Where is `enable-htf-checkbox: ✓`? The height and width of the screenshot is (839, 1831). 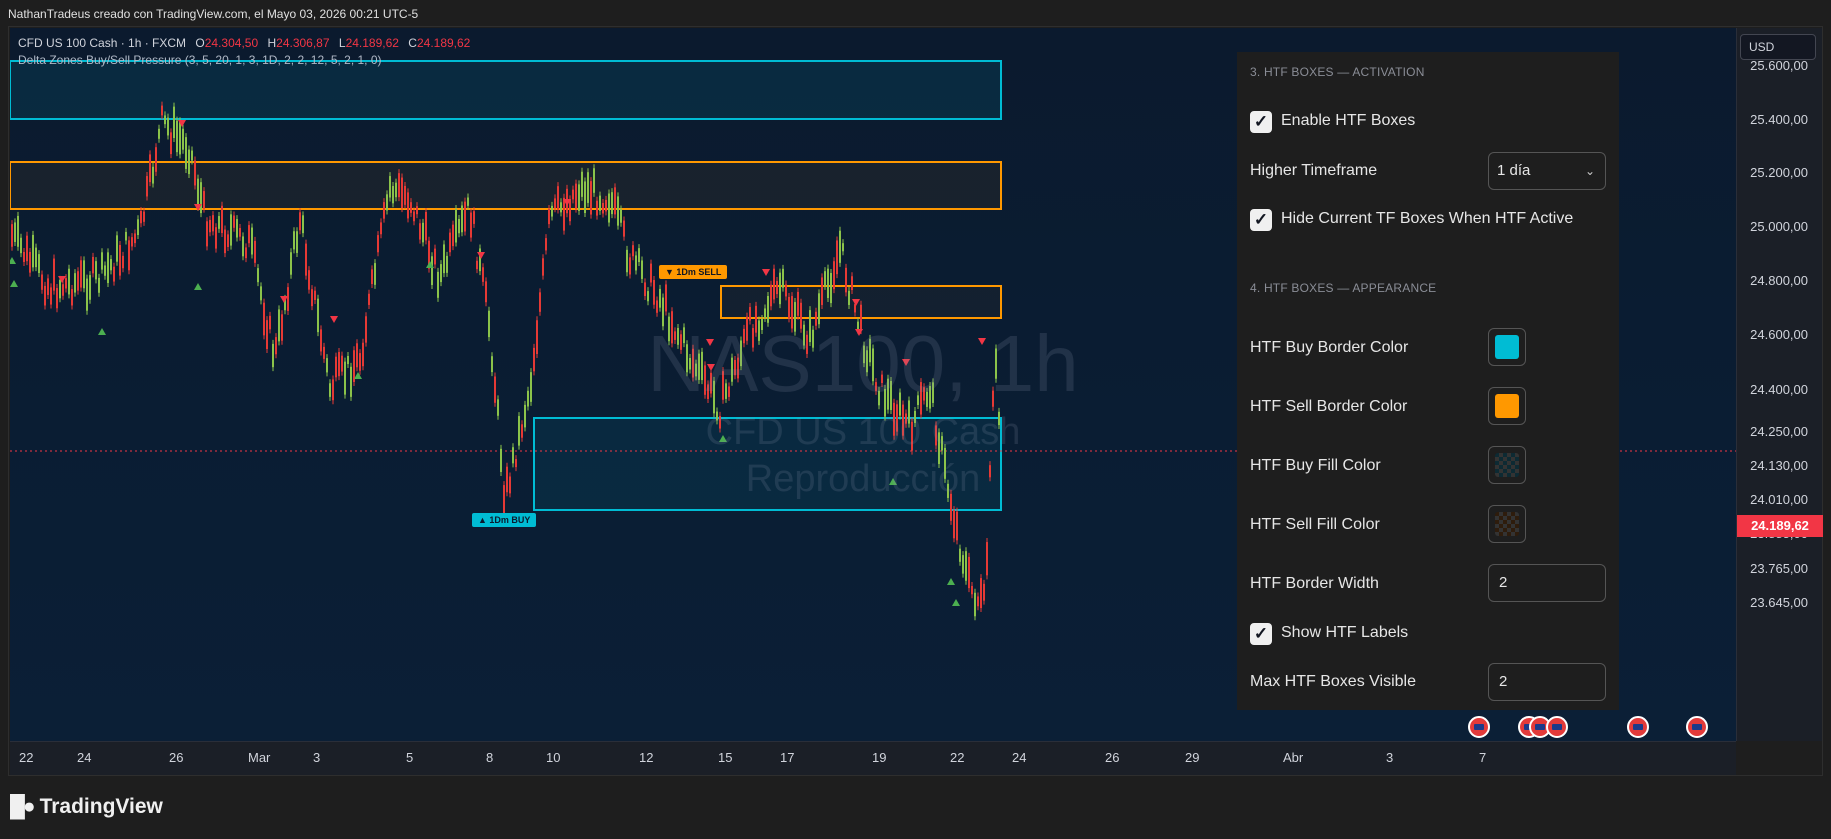 enable-htf-checkbox: ✓ is located at coordinates (1261, 122).